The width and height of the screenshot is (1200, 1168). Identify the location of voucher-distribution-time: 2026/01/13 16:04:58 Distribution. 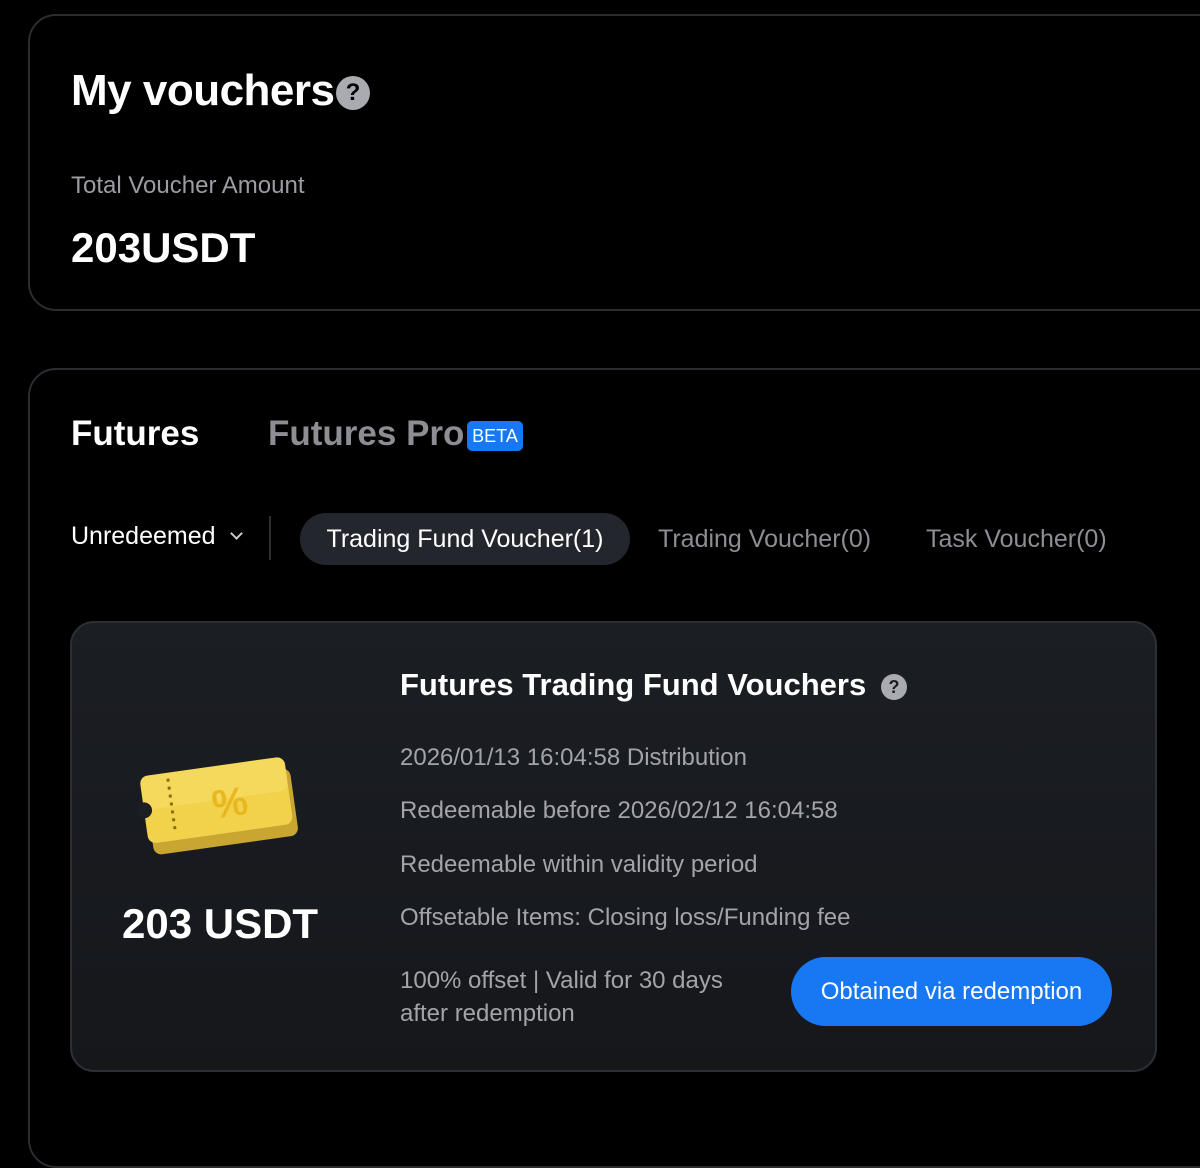
(573, 757).